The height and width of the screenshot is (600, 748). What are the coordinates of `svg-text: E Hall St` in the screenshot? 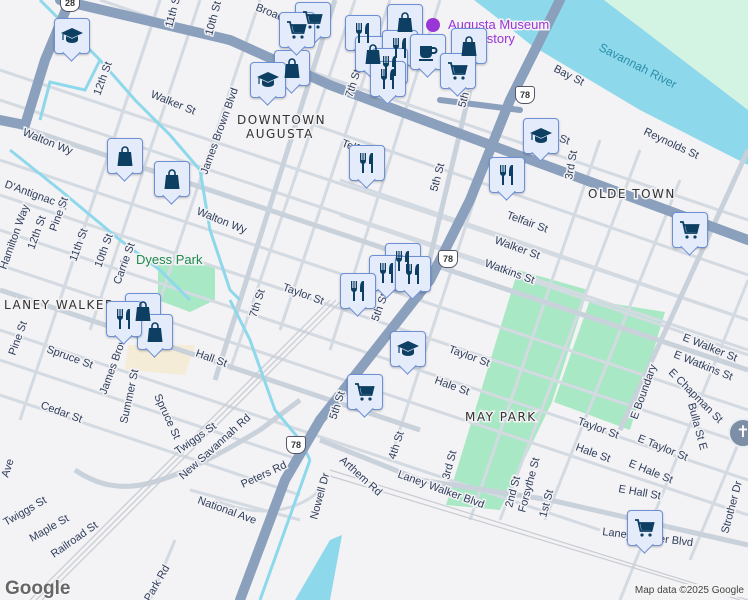 It's located at (639, 492).